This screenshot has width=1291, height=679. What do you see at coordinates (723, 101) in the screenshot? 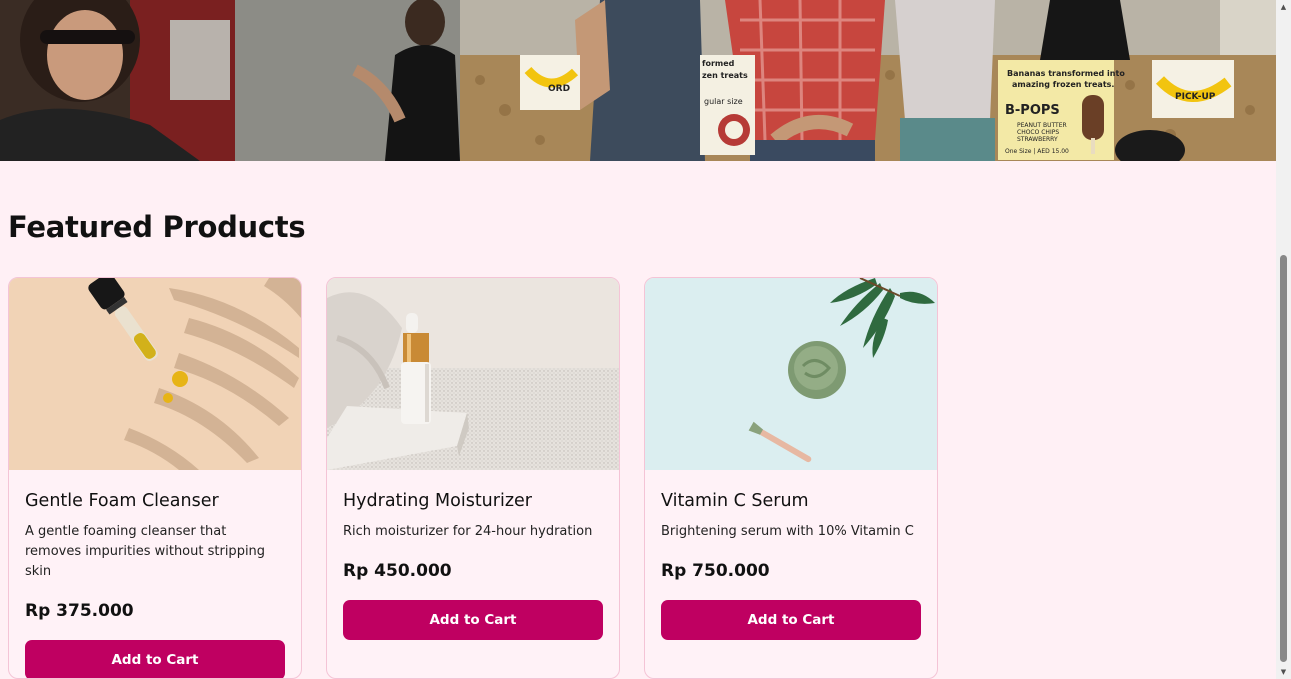
I see `svg-text: gular size` at bounding box center [723, 101].